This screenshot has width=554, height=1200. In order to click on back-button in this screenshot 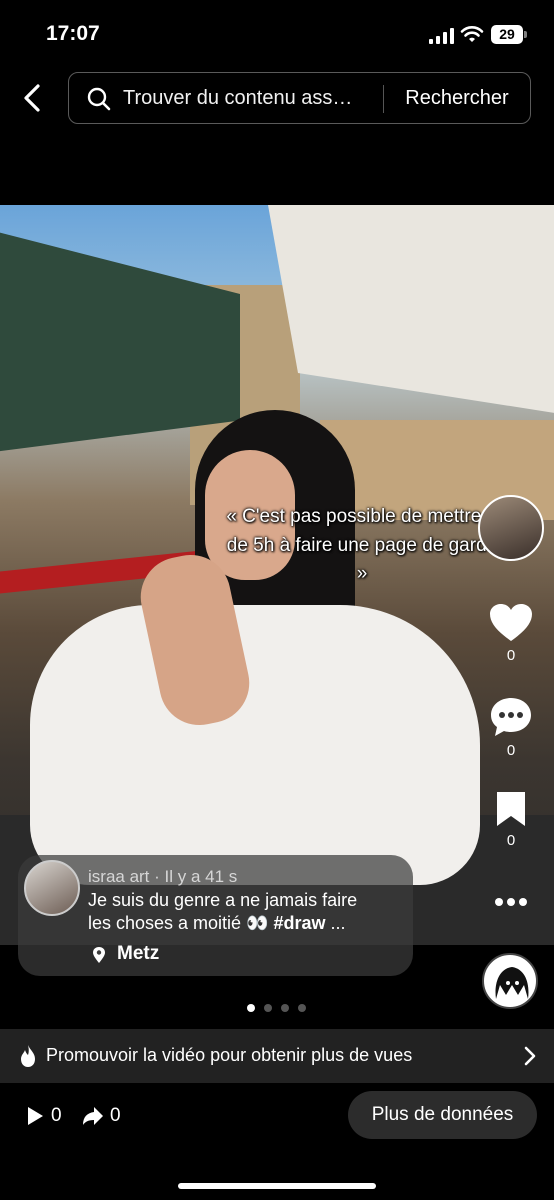, I will do `click(34, 98)`.